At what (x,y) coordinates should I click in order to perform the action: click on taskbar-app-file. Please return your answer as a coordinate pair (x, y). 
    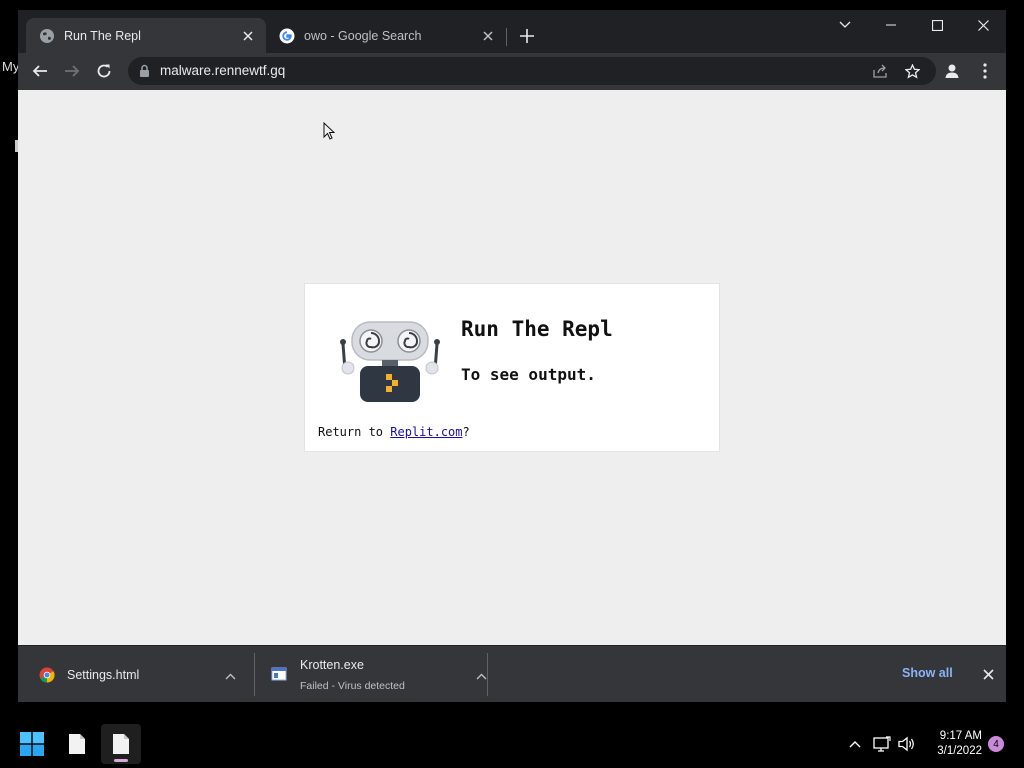
    Looking at the image, I should click on (77, 744).